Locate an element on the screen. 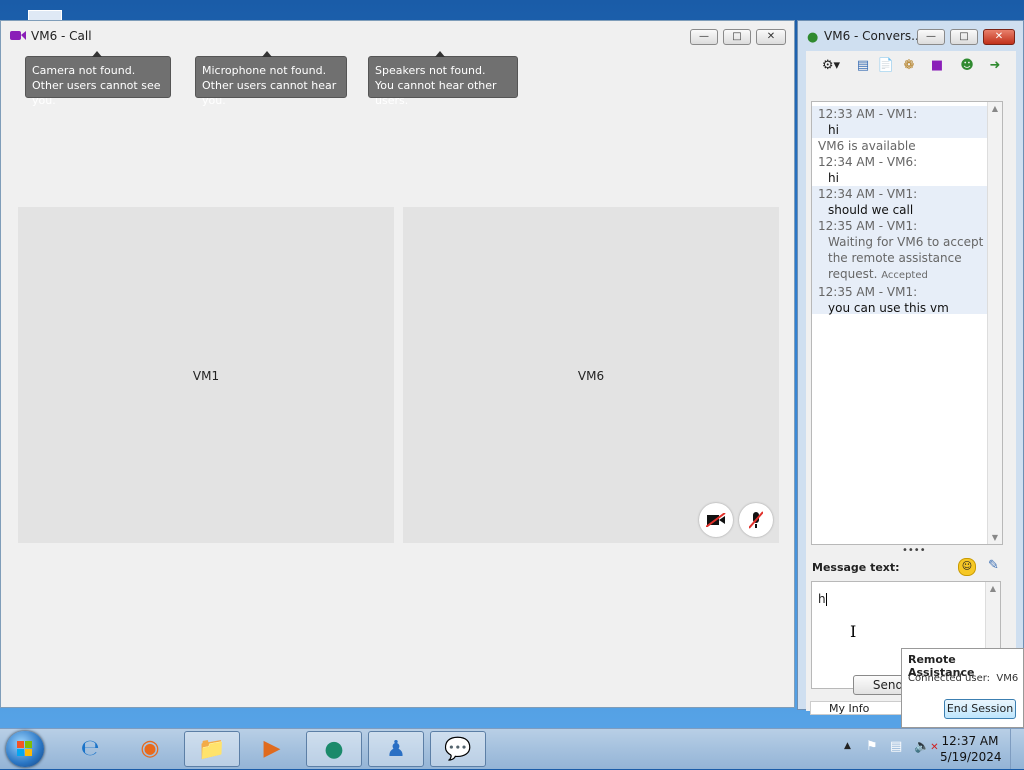 The width and height of the screenshot is (1024, 770). resize-grip: •••• is located at coordinates (914, 550).